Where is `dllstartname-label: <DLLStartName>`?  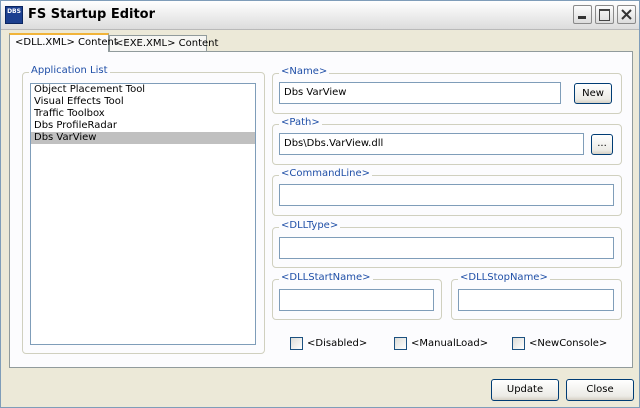
dllstartname-label: <DLLStartName> is located at coordinates (326, 277).